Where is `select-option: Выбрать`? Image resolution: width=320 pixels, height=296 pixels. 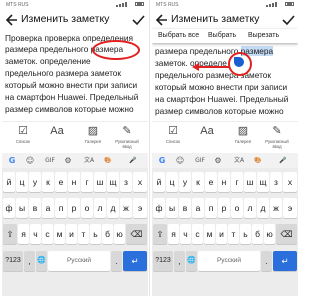 select-option: Выбрать is located at coordinates (222, 35).